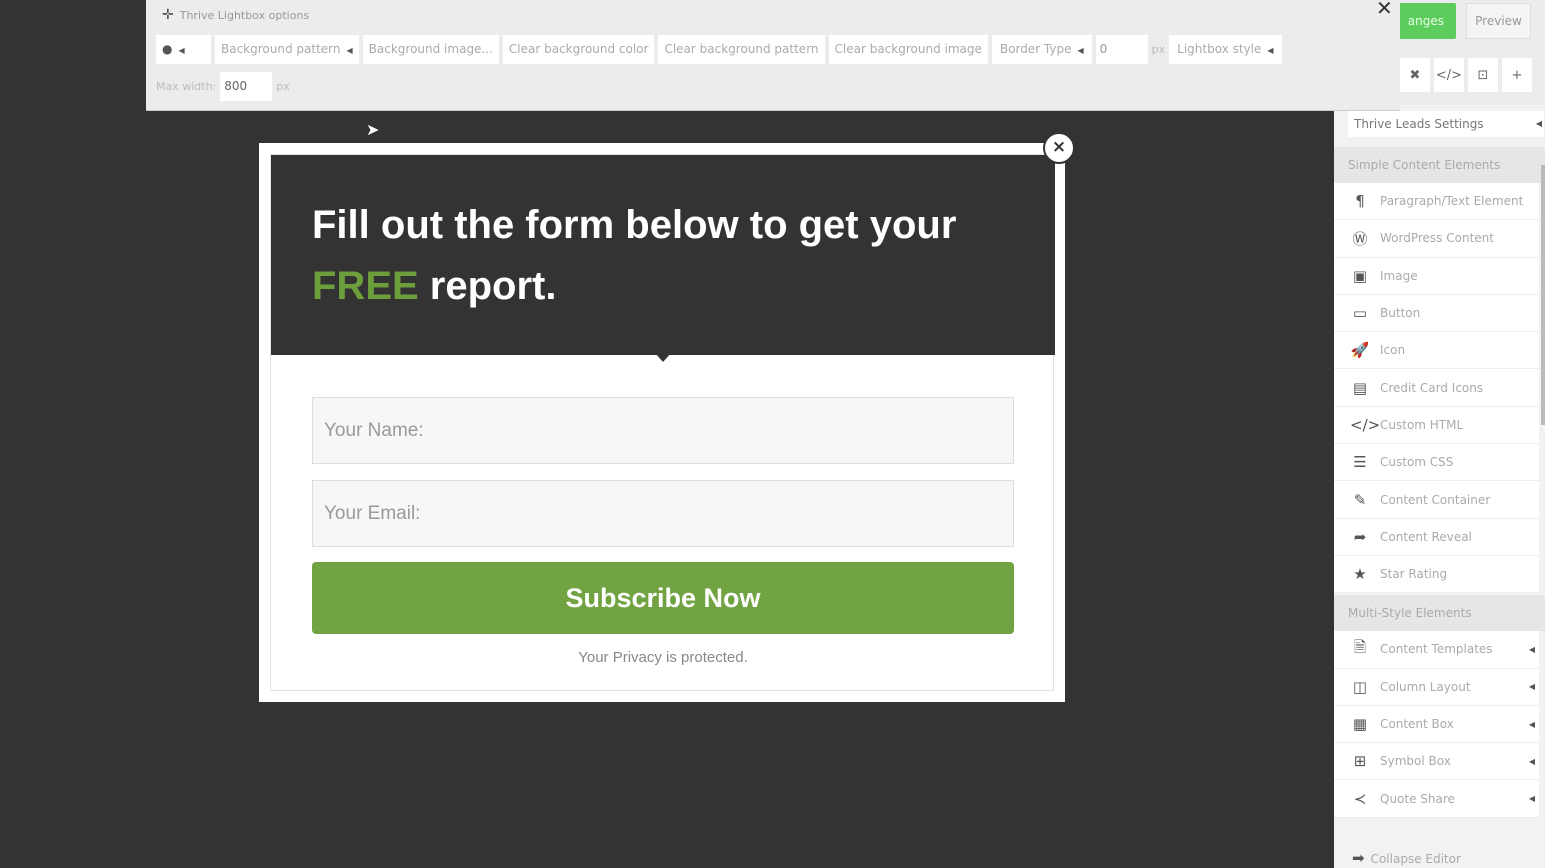 The image size is (1545, 868). I want to click on element-label: Content Container, so click(1435, 499).